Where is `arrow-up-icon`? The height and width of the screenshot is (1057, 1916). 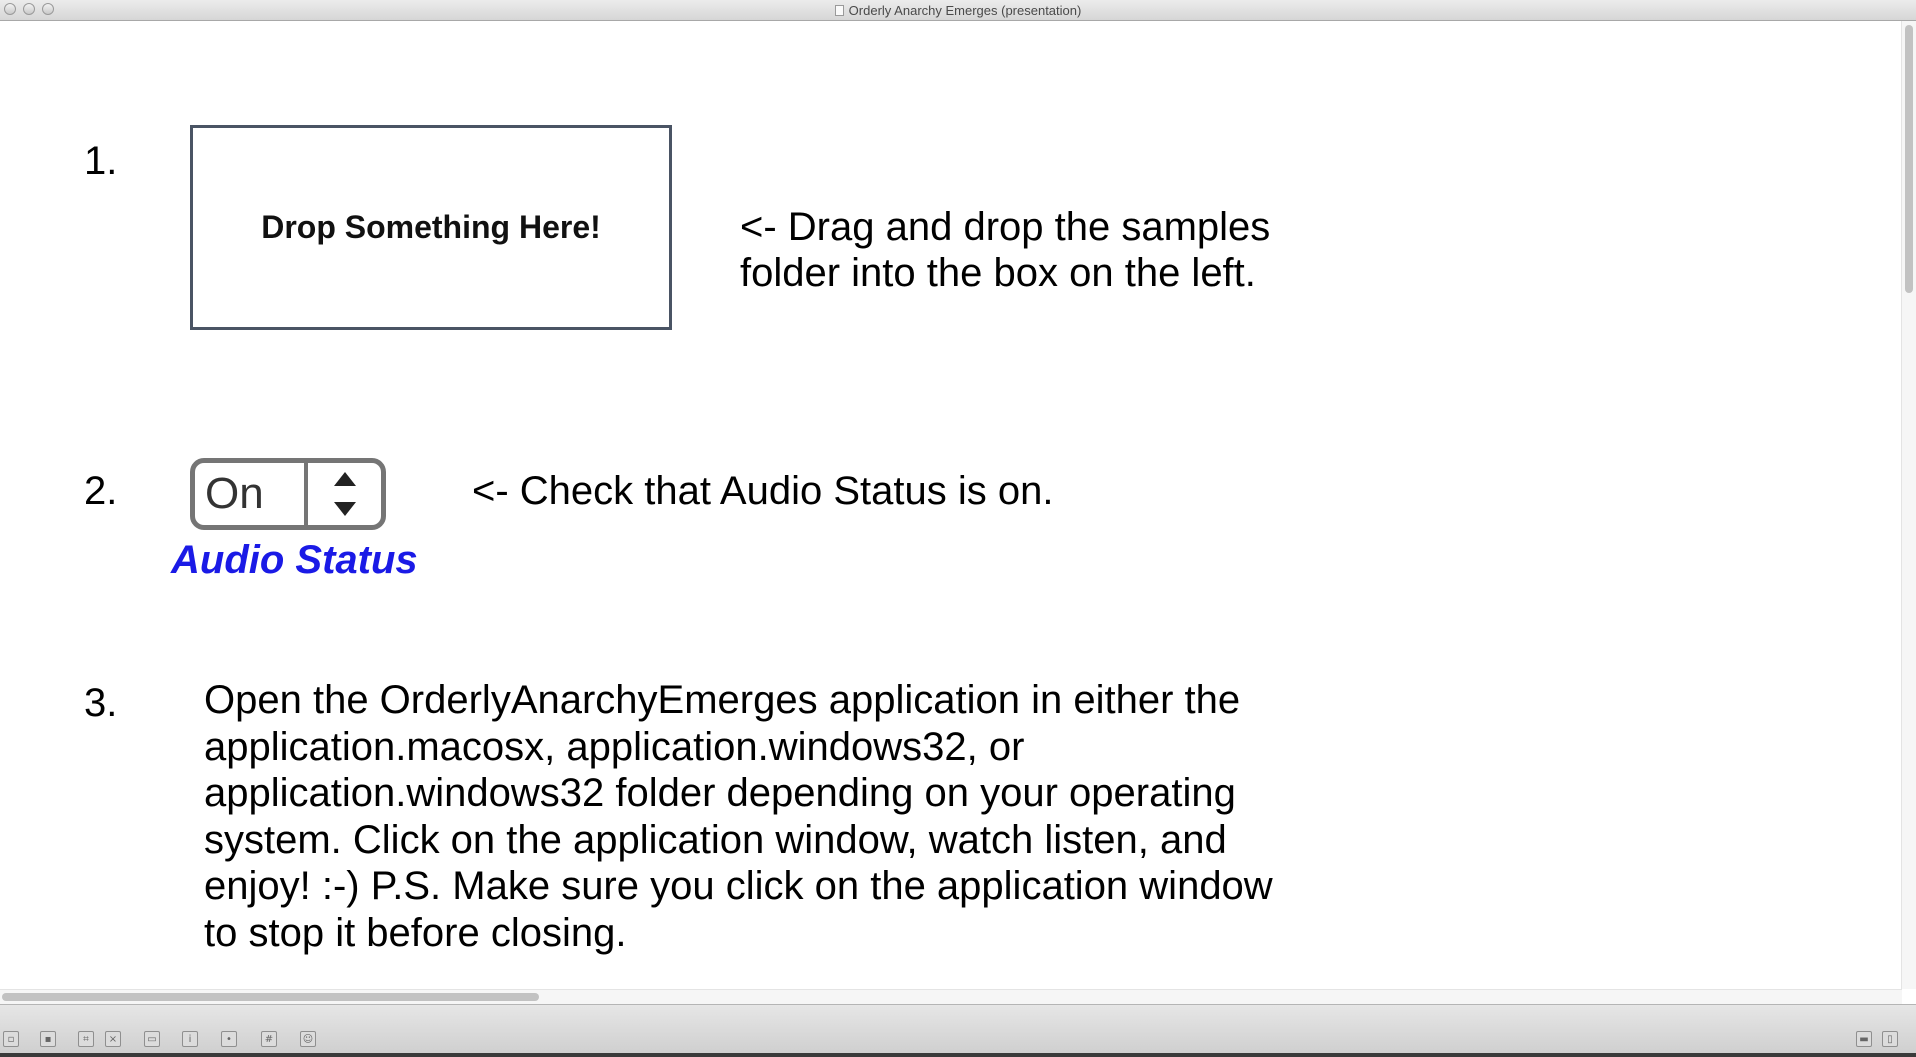
arrow-up-icon is located at coordinates (344, 479).